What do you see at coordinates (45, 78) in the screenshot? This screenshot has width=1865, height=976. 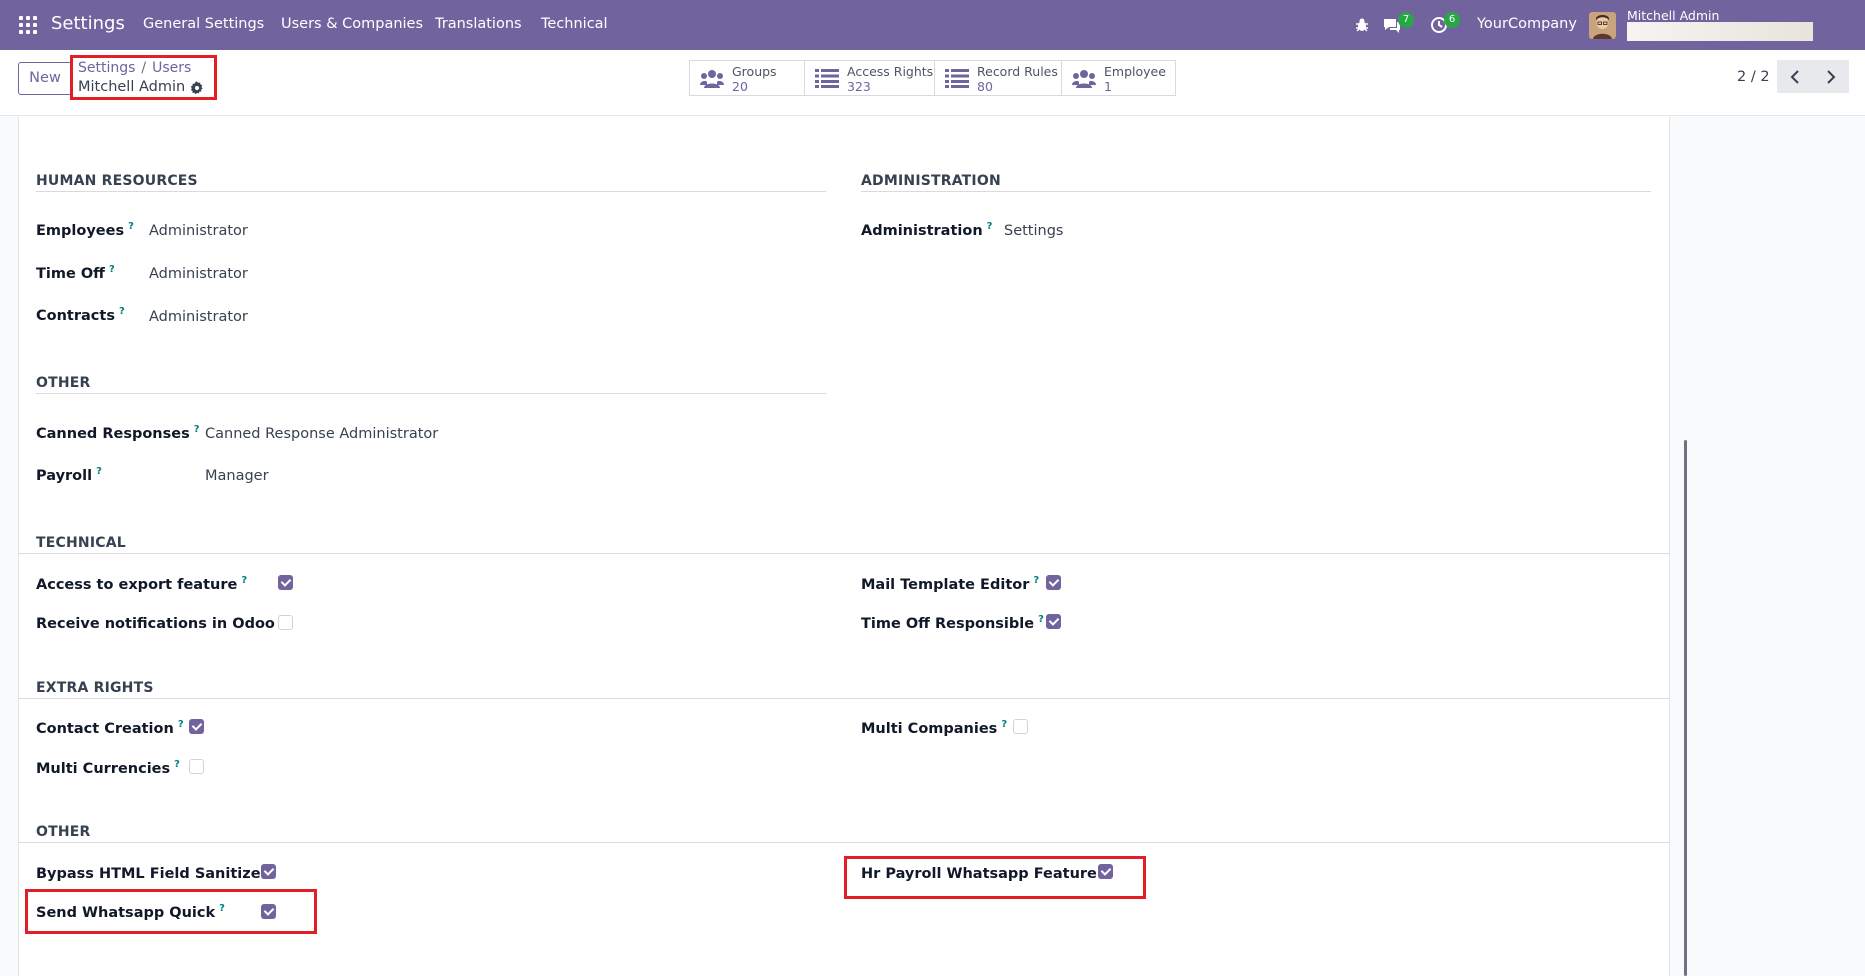 I see `new-button: New` at bounding box center [45, 78].